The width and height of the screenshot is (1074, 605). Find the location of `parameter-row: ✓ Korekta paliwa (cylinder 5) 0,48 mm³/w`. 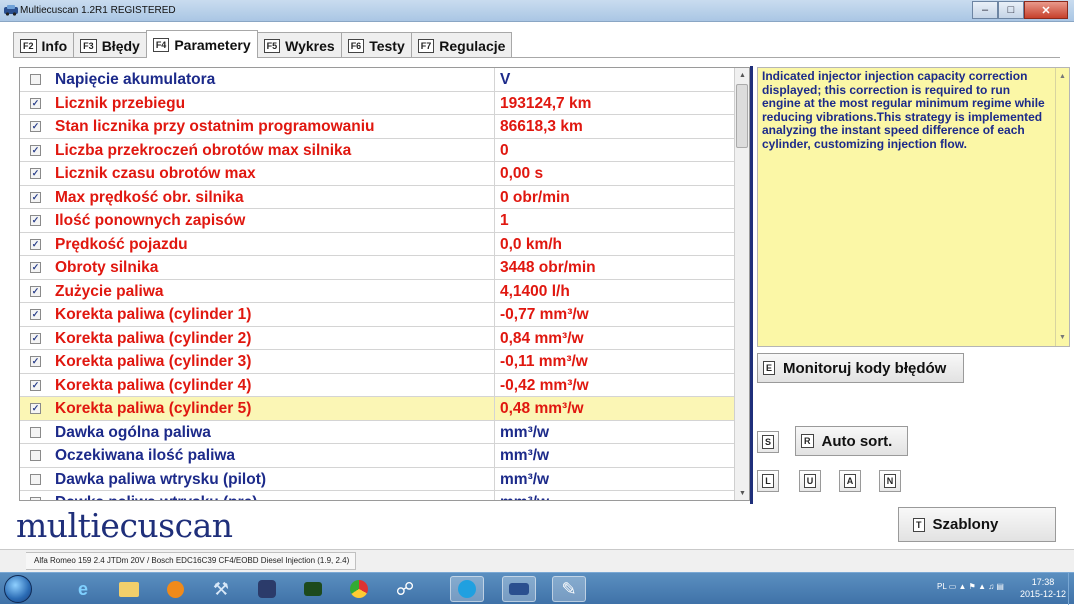

parameter-row: ✓ Korekta paliwa (cylinder 5) 0,48 mm³/w is located at coordinates (378, 409).